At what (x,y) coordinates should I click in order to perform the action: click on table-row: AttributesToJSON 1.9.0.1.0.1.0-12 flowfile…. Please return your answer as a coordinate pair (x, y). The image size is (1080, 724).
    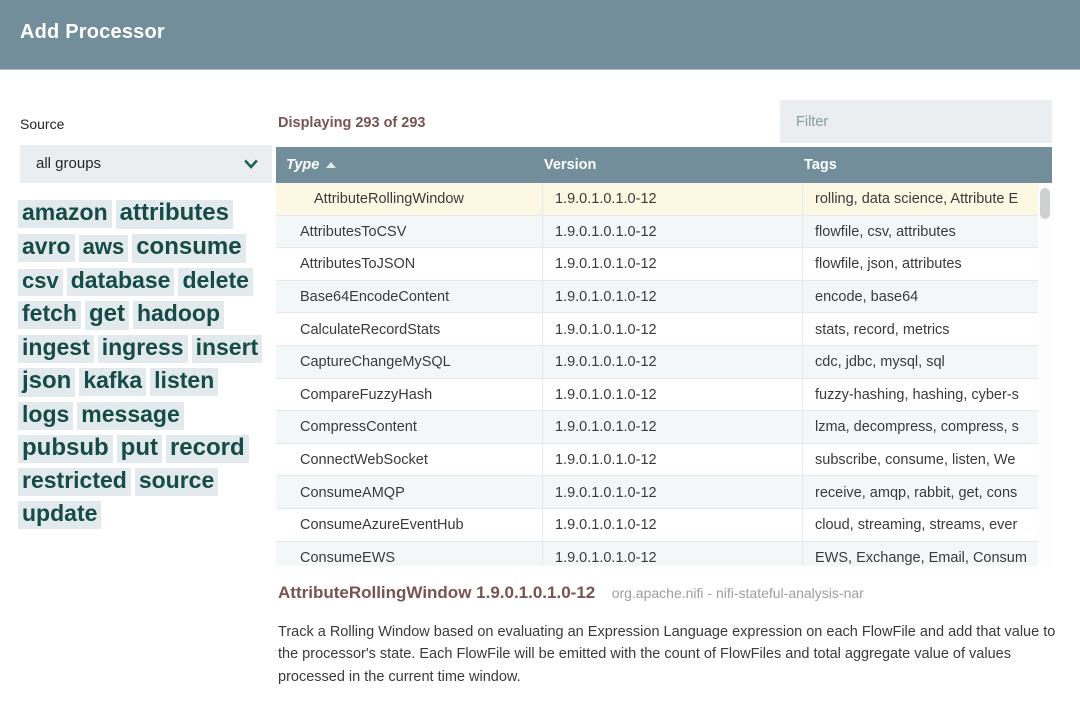
    Looking at the image, I should click on (664, 264).